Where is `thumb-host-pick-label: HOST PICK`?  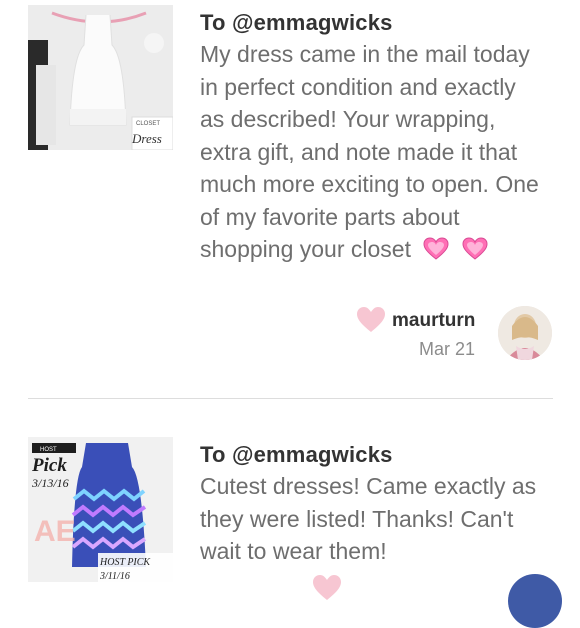
thumb-host-pick-label: HOST PICK is located at coordinates (125, 562).